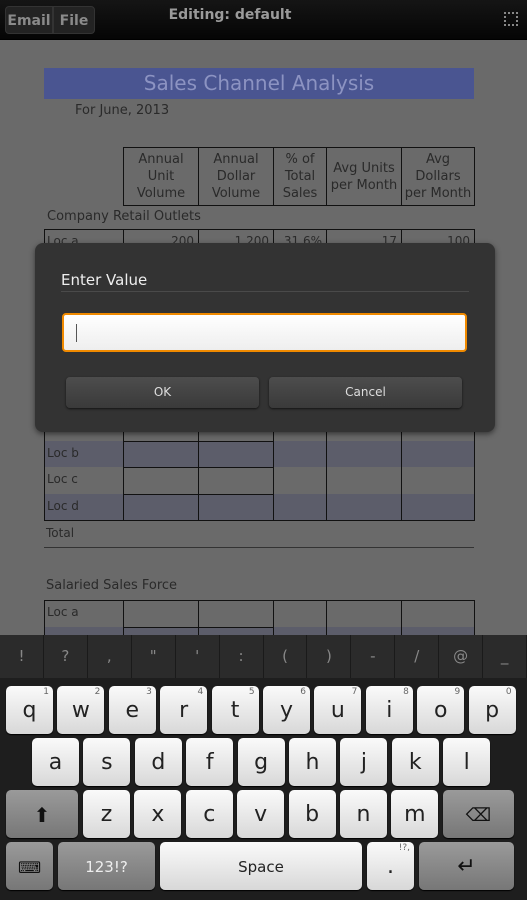 The height and width of the screenshot is (900, 527). Describe the element at coordinates (63, 453) in the screenshot. I see `row-label: Loc b` at that location.